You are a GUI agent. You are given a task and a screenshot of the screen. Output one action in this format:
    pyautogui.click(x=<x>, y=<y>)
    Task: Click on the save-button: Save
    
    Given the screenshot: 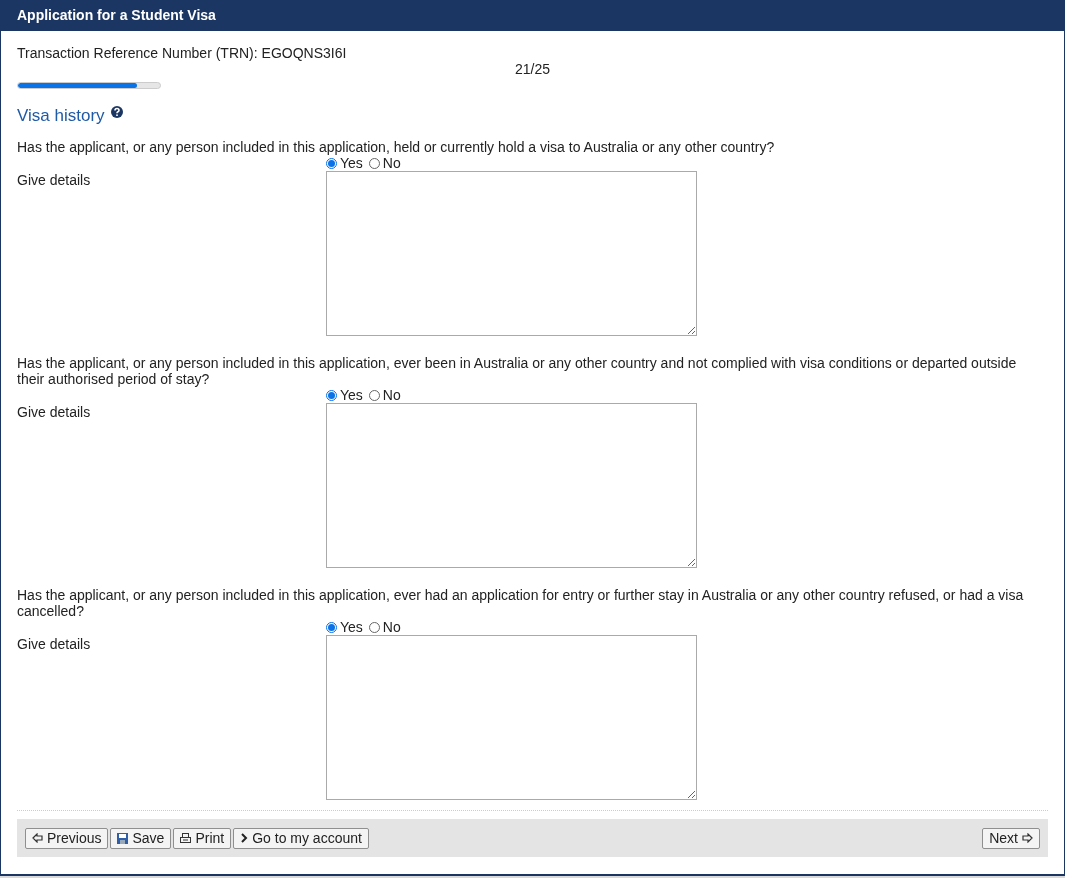 What is the action you would take?
    pyautogui.click(x=141, y=838)
    